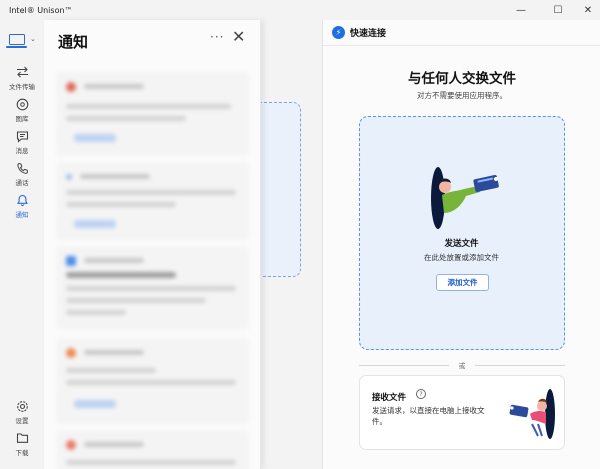  What do you see at coordinates (22, 168) in the screenshot?
I see `phone-icon` at bounding box center [22, 168].